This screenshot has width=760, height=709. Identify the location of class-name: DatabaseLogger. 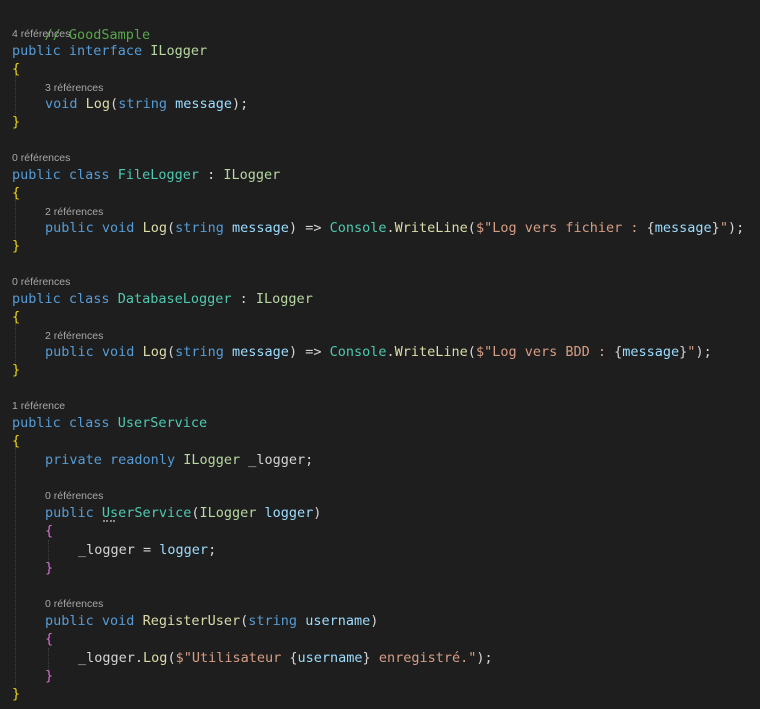
(174, 299).